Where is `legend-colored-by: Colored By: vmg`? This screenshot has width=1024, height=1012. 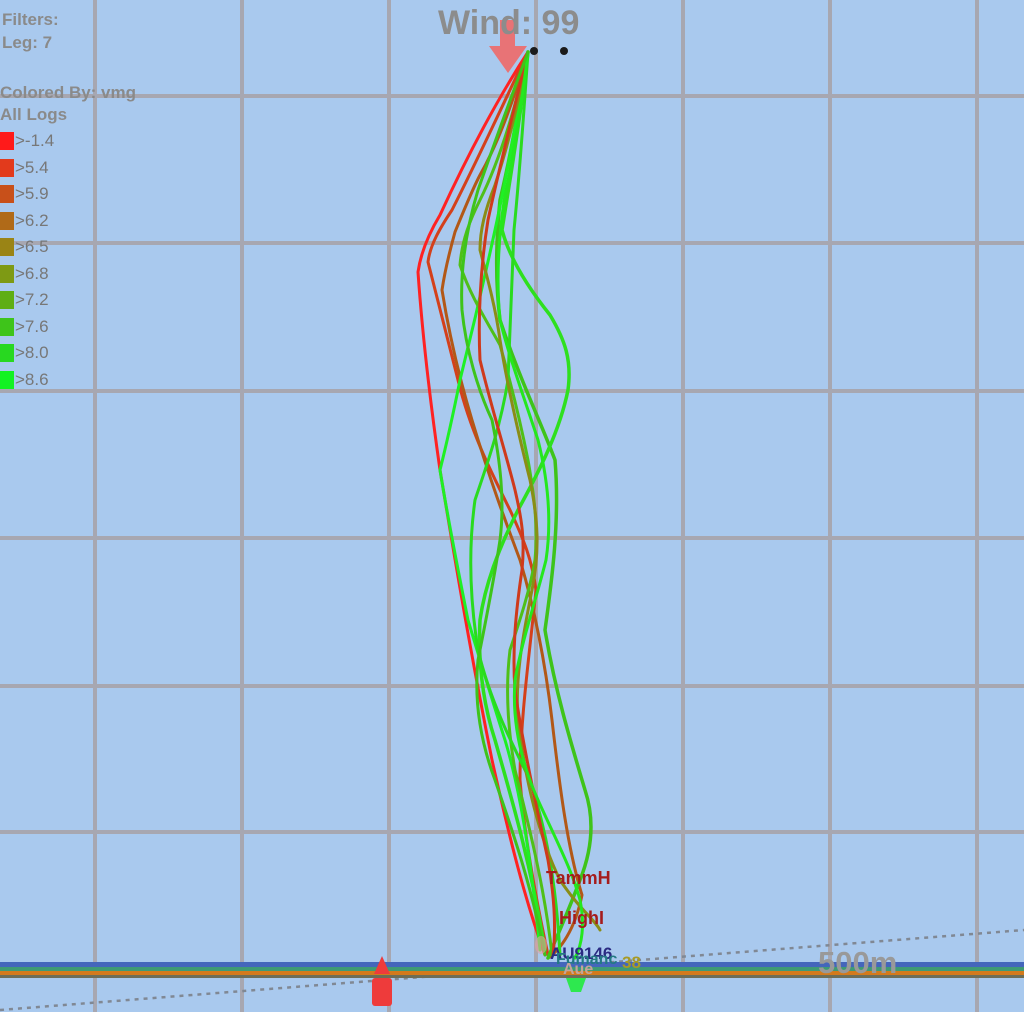 legend-colored-by: Colored By: vmg is located at coordinates (68, 92).